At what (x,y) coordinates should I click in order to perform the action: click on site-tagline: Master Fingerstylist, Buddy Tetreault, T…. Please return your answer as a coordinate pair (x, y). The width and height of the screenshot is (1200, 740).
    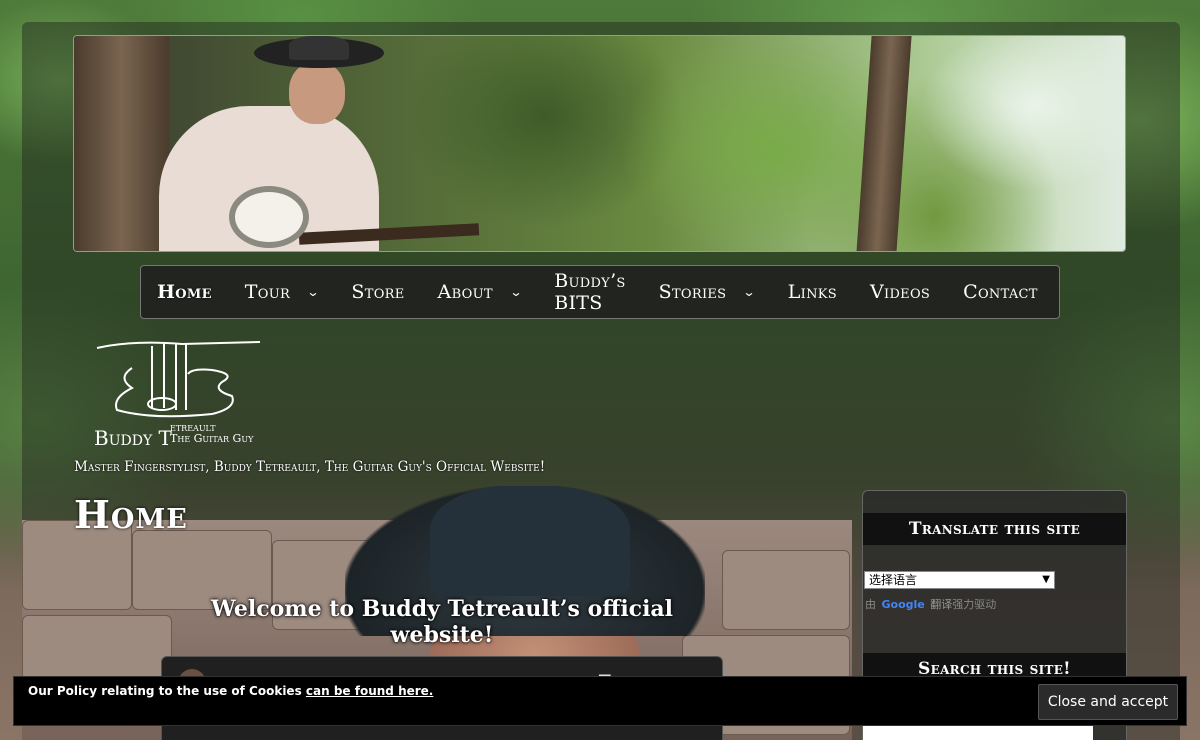
    Looking at the image, I should click on (310, 467).